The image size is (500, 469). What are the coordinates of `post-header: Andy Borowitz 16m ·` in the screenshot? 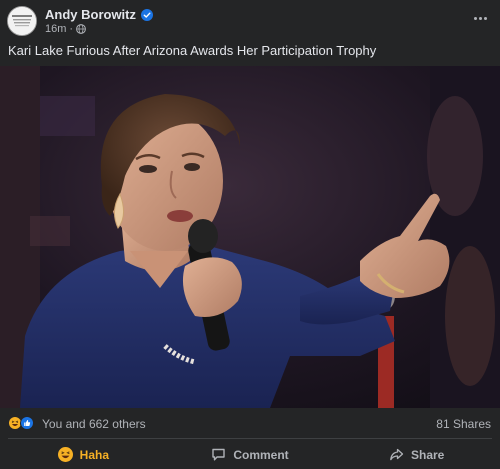 It's located at (250, 20).